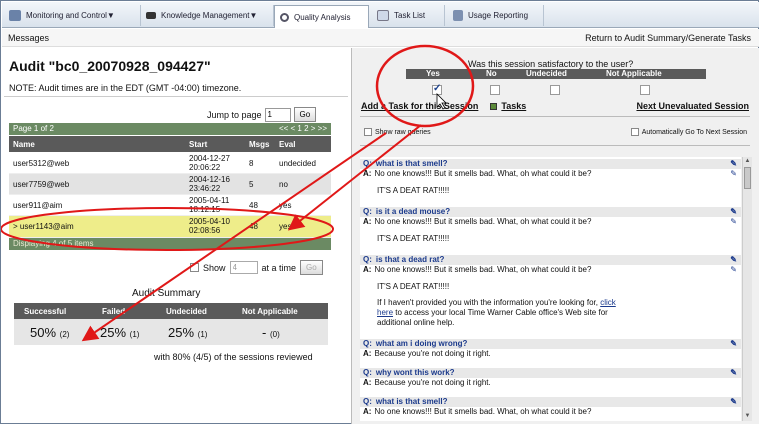 The image size is (759, 424). I want to click on tab-knowledge-management: Knowledge Management▼, so click(207, 15).